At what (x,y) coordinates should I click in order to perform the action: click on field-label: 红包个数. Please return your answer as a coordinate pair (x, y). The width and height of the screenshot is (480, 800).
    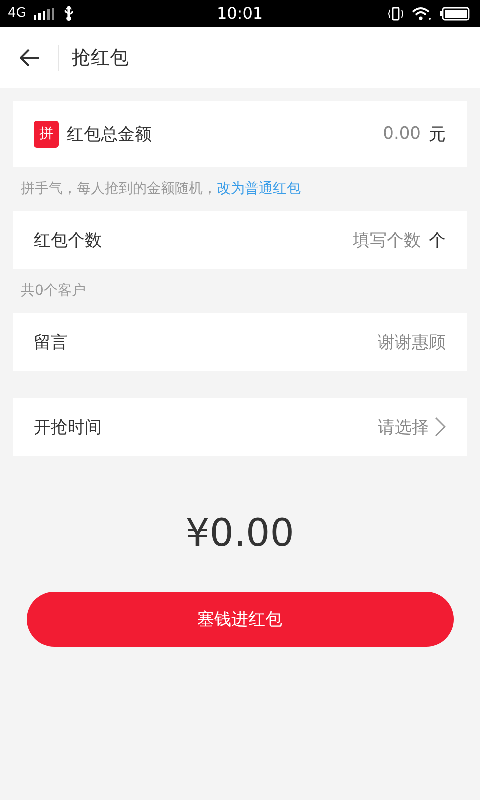
    Looking at the image, I should click on (68, 241).